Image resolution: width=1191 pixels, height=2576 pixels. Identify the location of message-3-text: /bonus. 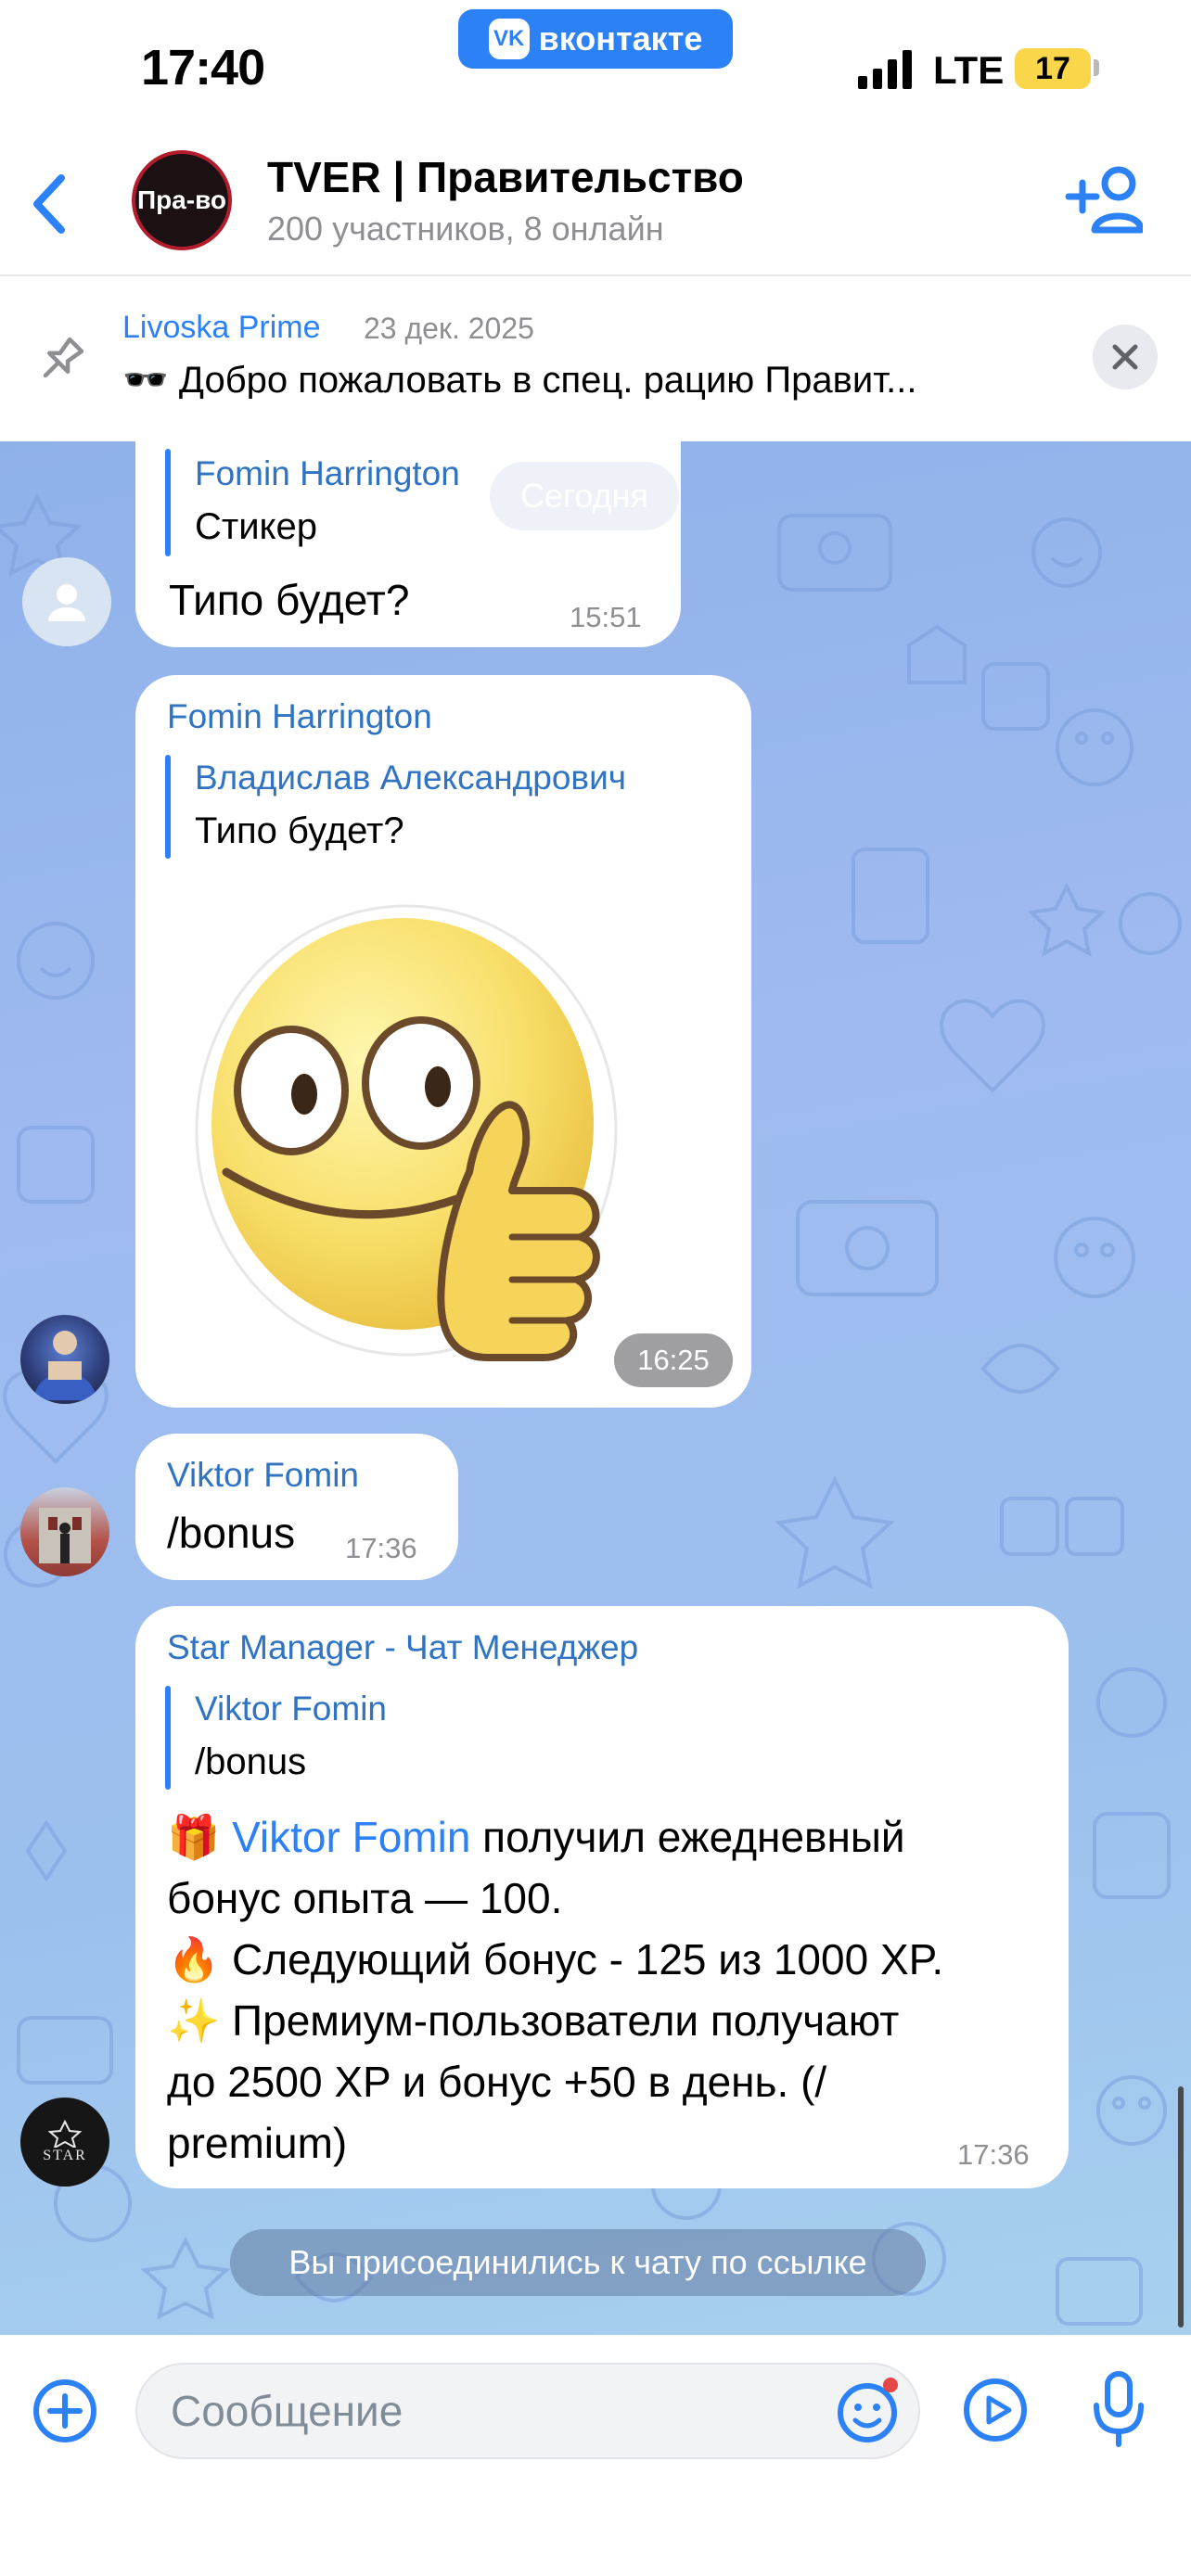
(231, 1533).